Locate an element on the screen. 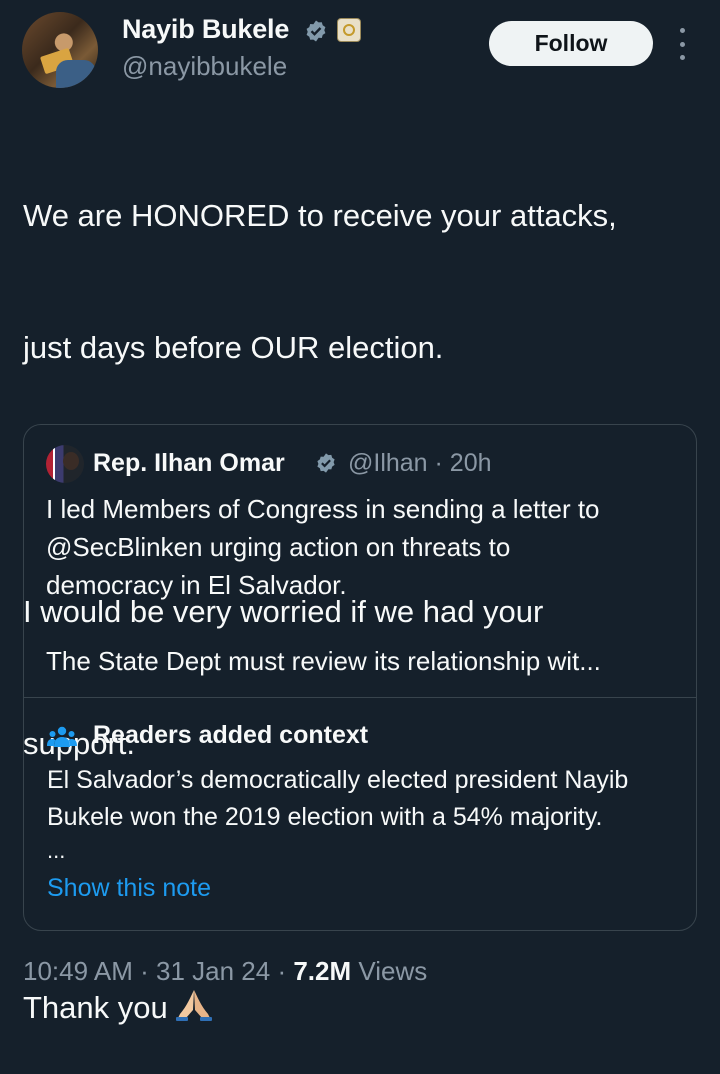 The height and width of the screenshot is (1074, 720). quoted-line: @SecBlinken urging action on threats to is located at coordinates (278, 547).